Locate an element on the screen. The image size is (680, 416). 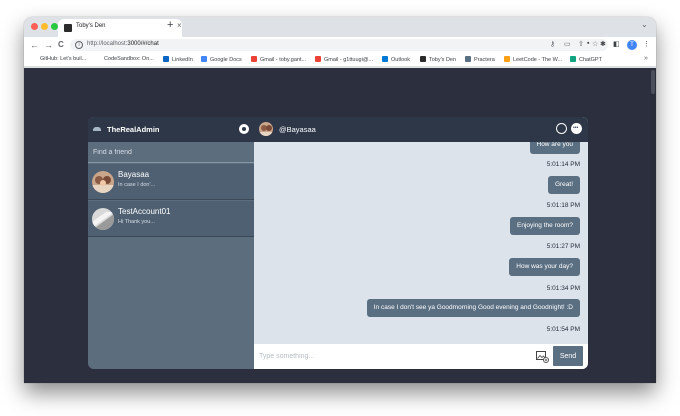
more-options-icon: ••• is located at coordinates (576, 128).